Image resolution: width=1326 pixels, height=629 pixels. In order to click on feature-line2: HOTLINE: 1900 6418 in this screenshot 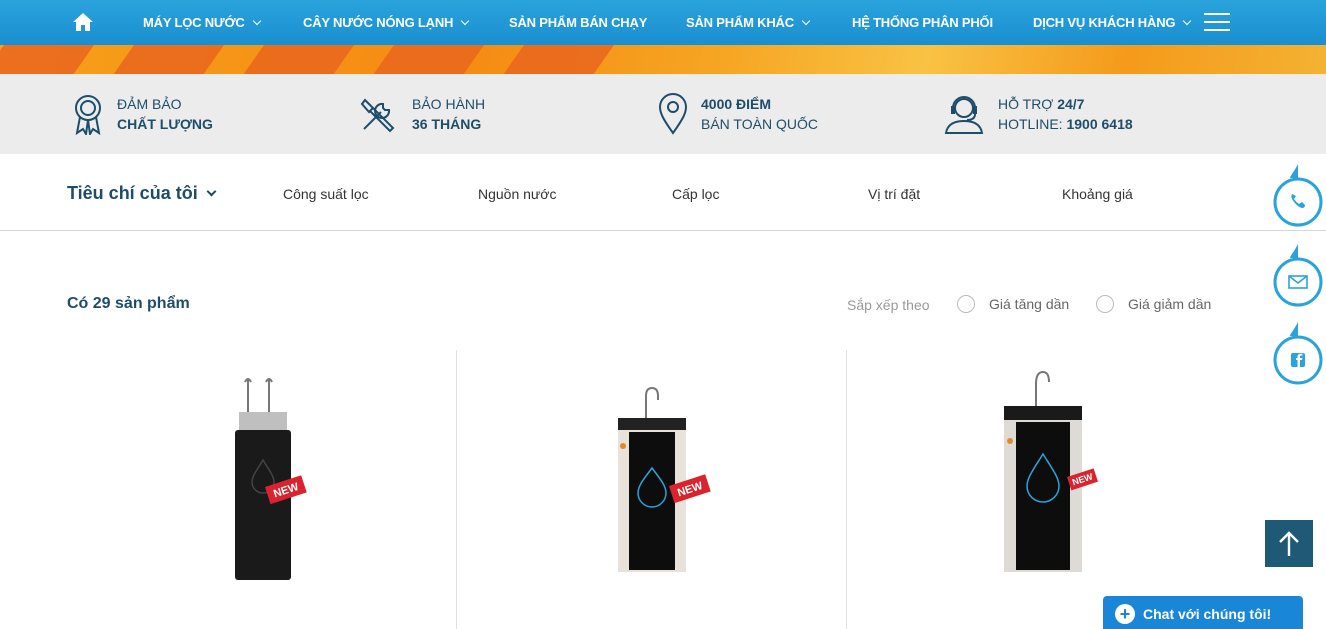, I will do `click(1065, 124)`.